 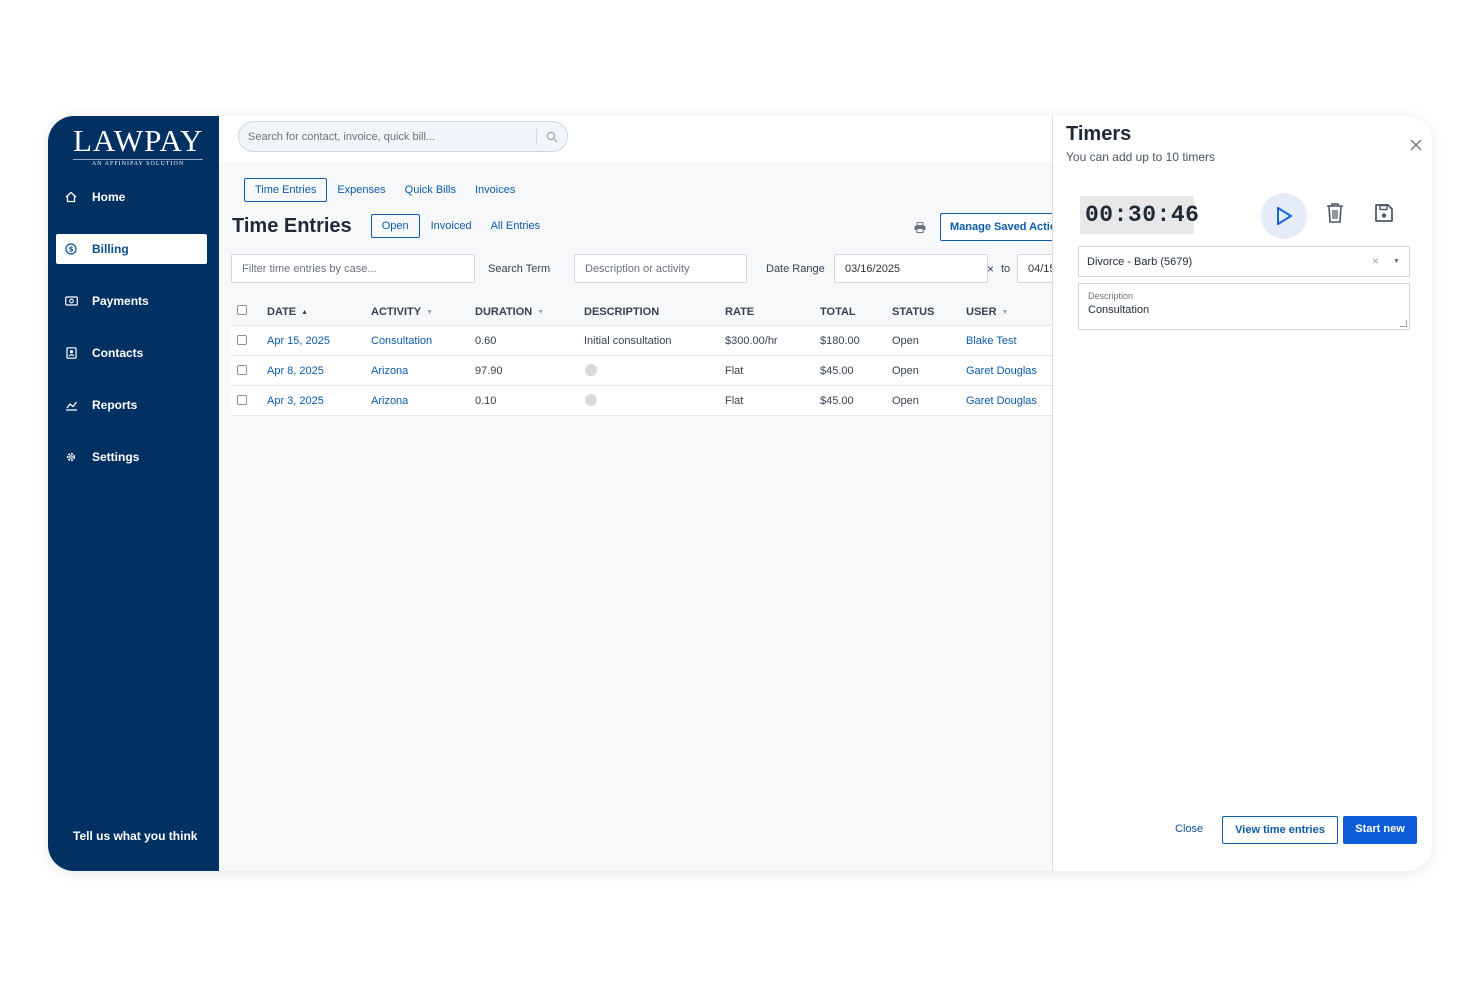 I want to click on dollar-circle-icon: $, so click(x=71, y=249).